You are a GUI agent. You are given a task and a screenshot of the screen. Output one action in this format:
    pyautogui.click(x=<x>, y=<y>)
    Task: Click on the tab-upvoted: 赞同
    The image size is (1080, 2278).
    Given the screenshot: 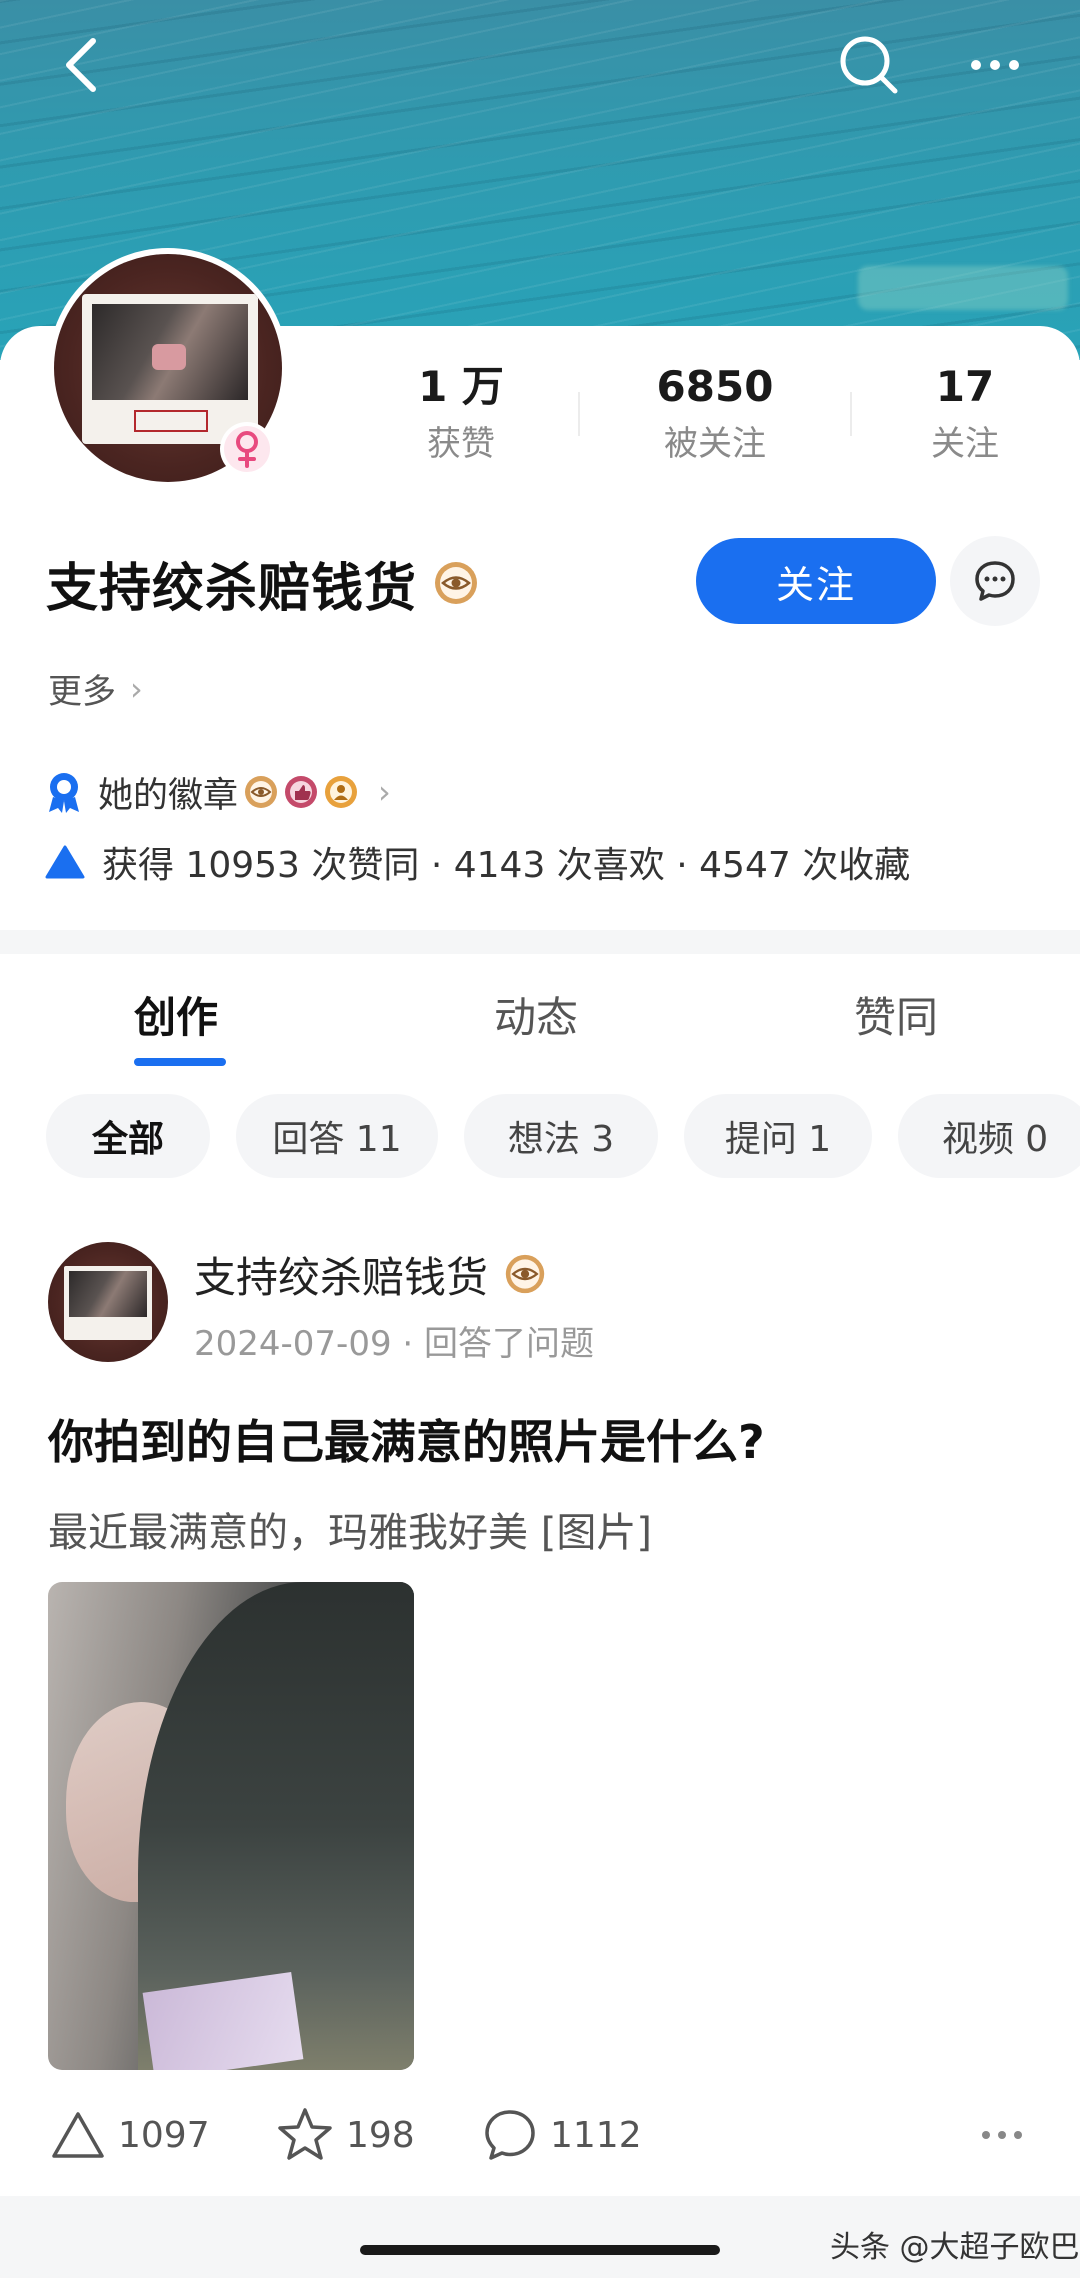 What is the action you would take?
    pyautogui.click(x=896, y=1014)
    